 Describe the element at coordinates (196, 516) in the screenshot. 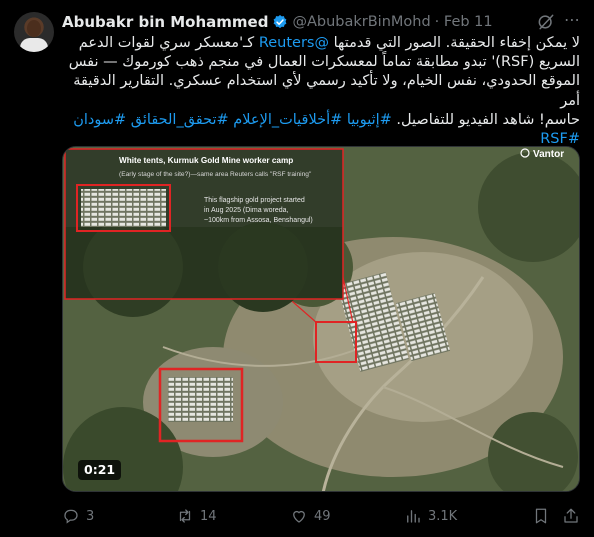

I see `repost-button: 14` at that location.